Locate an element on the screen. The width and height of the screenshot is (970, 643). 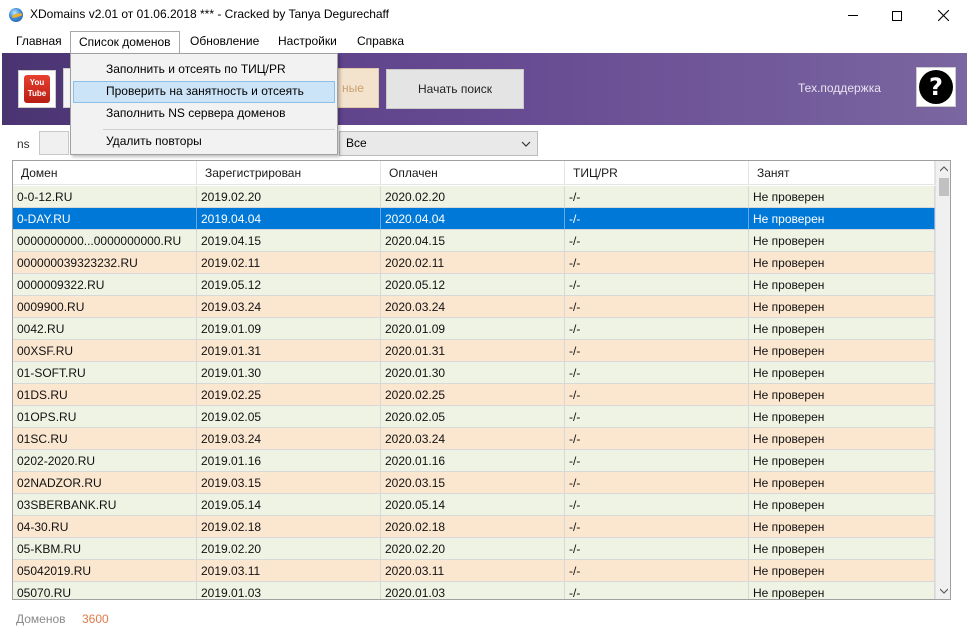
cell-domain: 04-30.RU is located at coordinates (105, 527).